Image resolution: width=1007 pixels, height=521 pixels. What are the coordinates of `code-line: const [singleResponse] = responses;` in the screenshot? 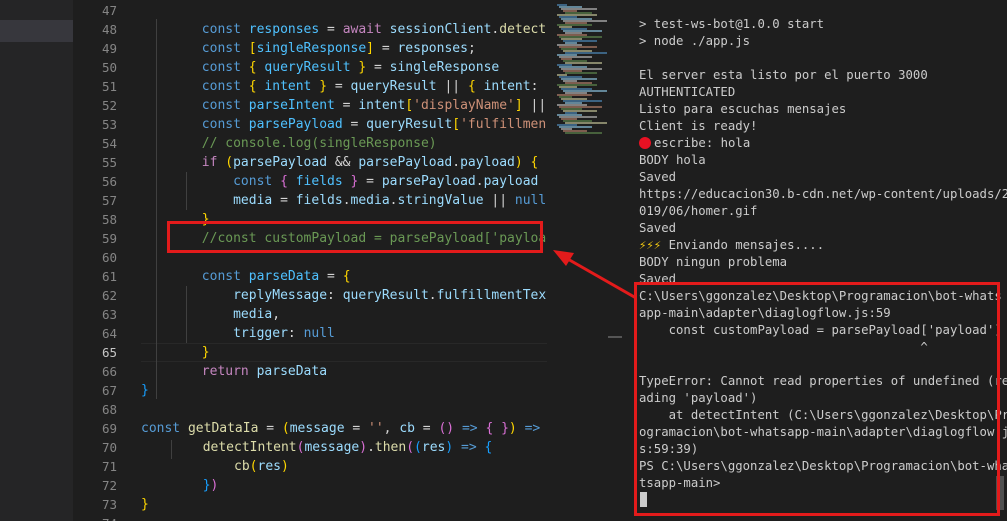 It's located at (339, 48).